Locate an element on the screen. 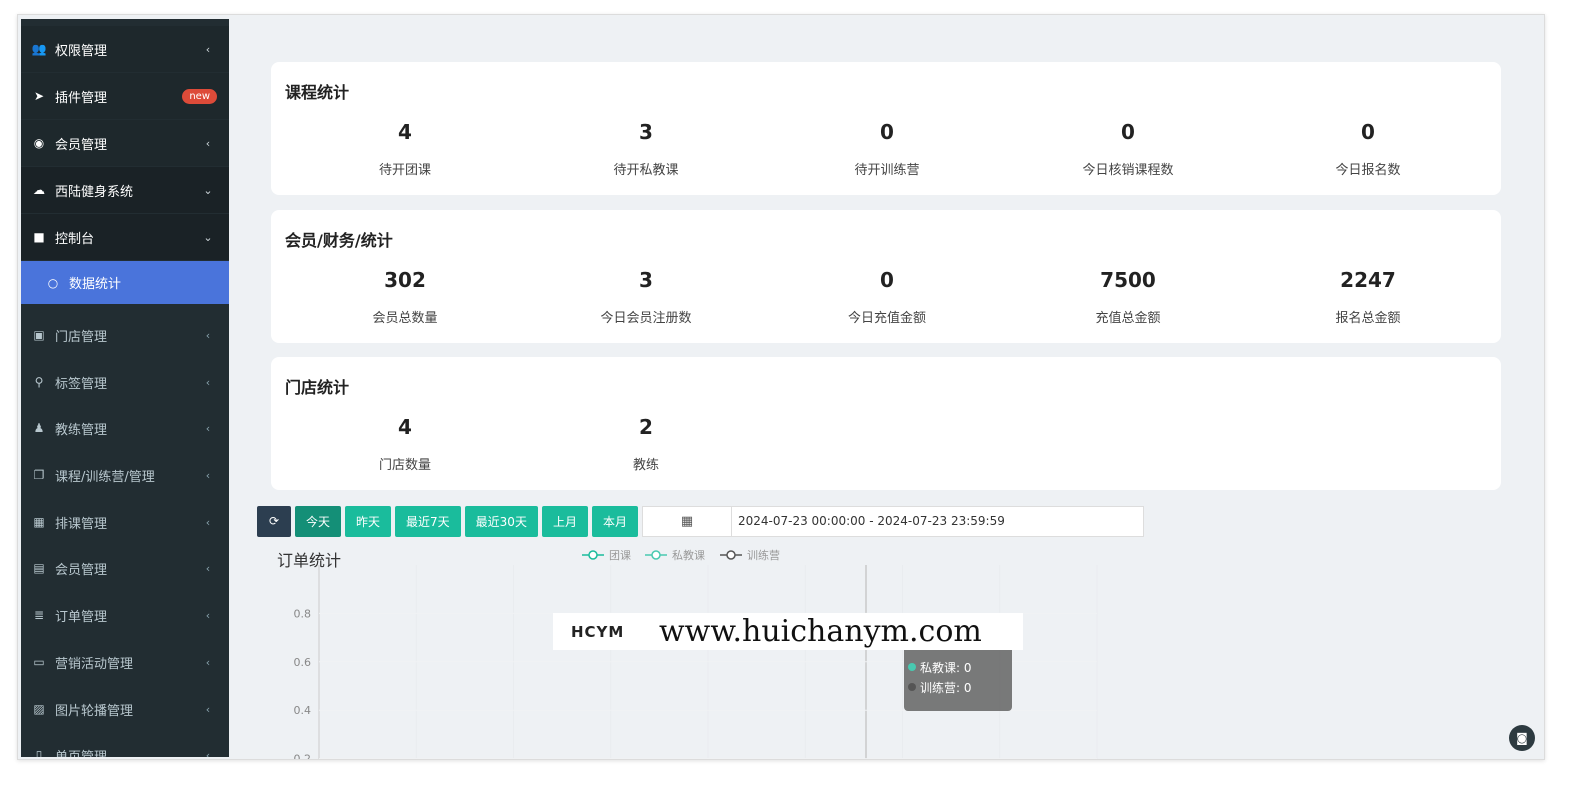  y-tick-label: 0.8 is located at coordinates (303, 613).